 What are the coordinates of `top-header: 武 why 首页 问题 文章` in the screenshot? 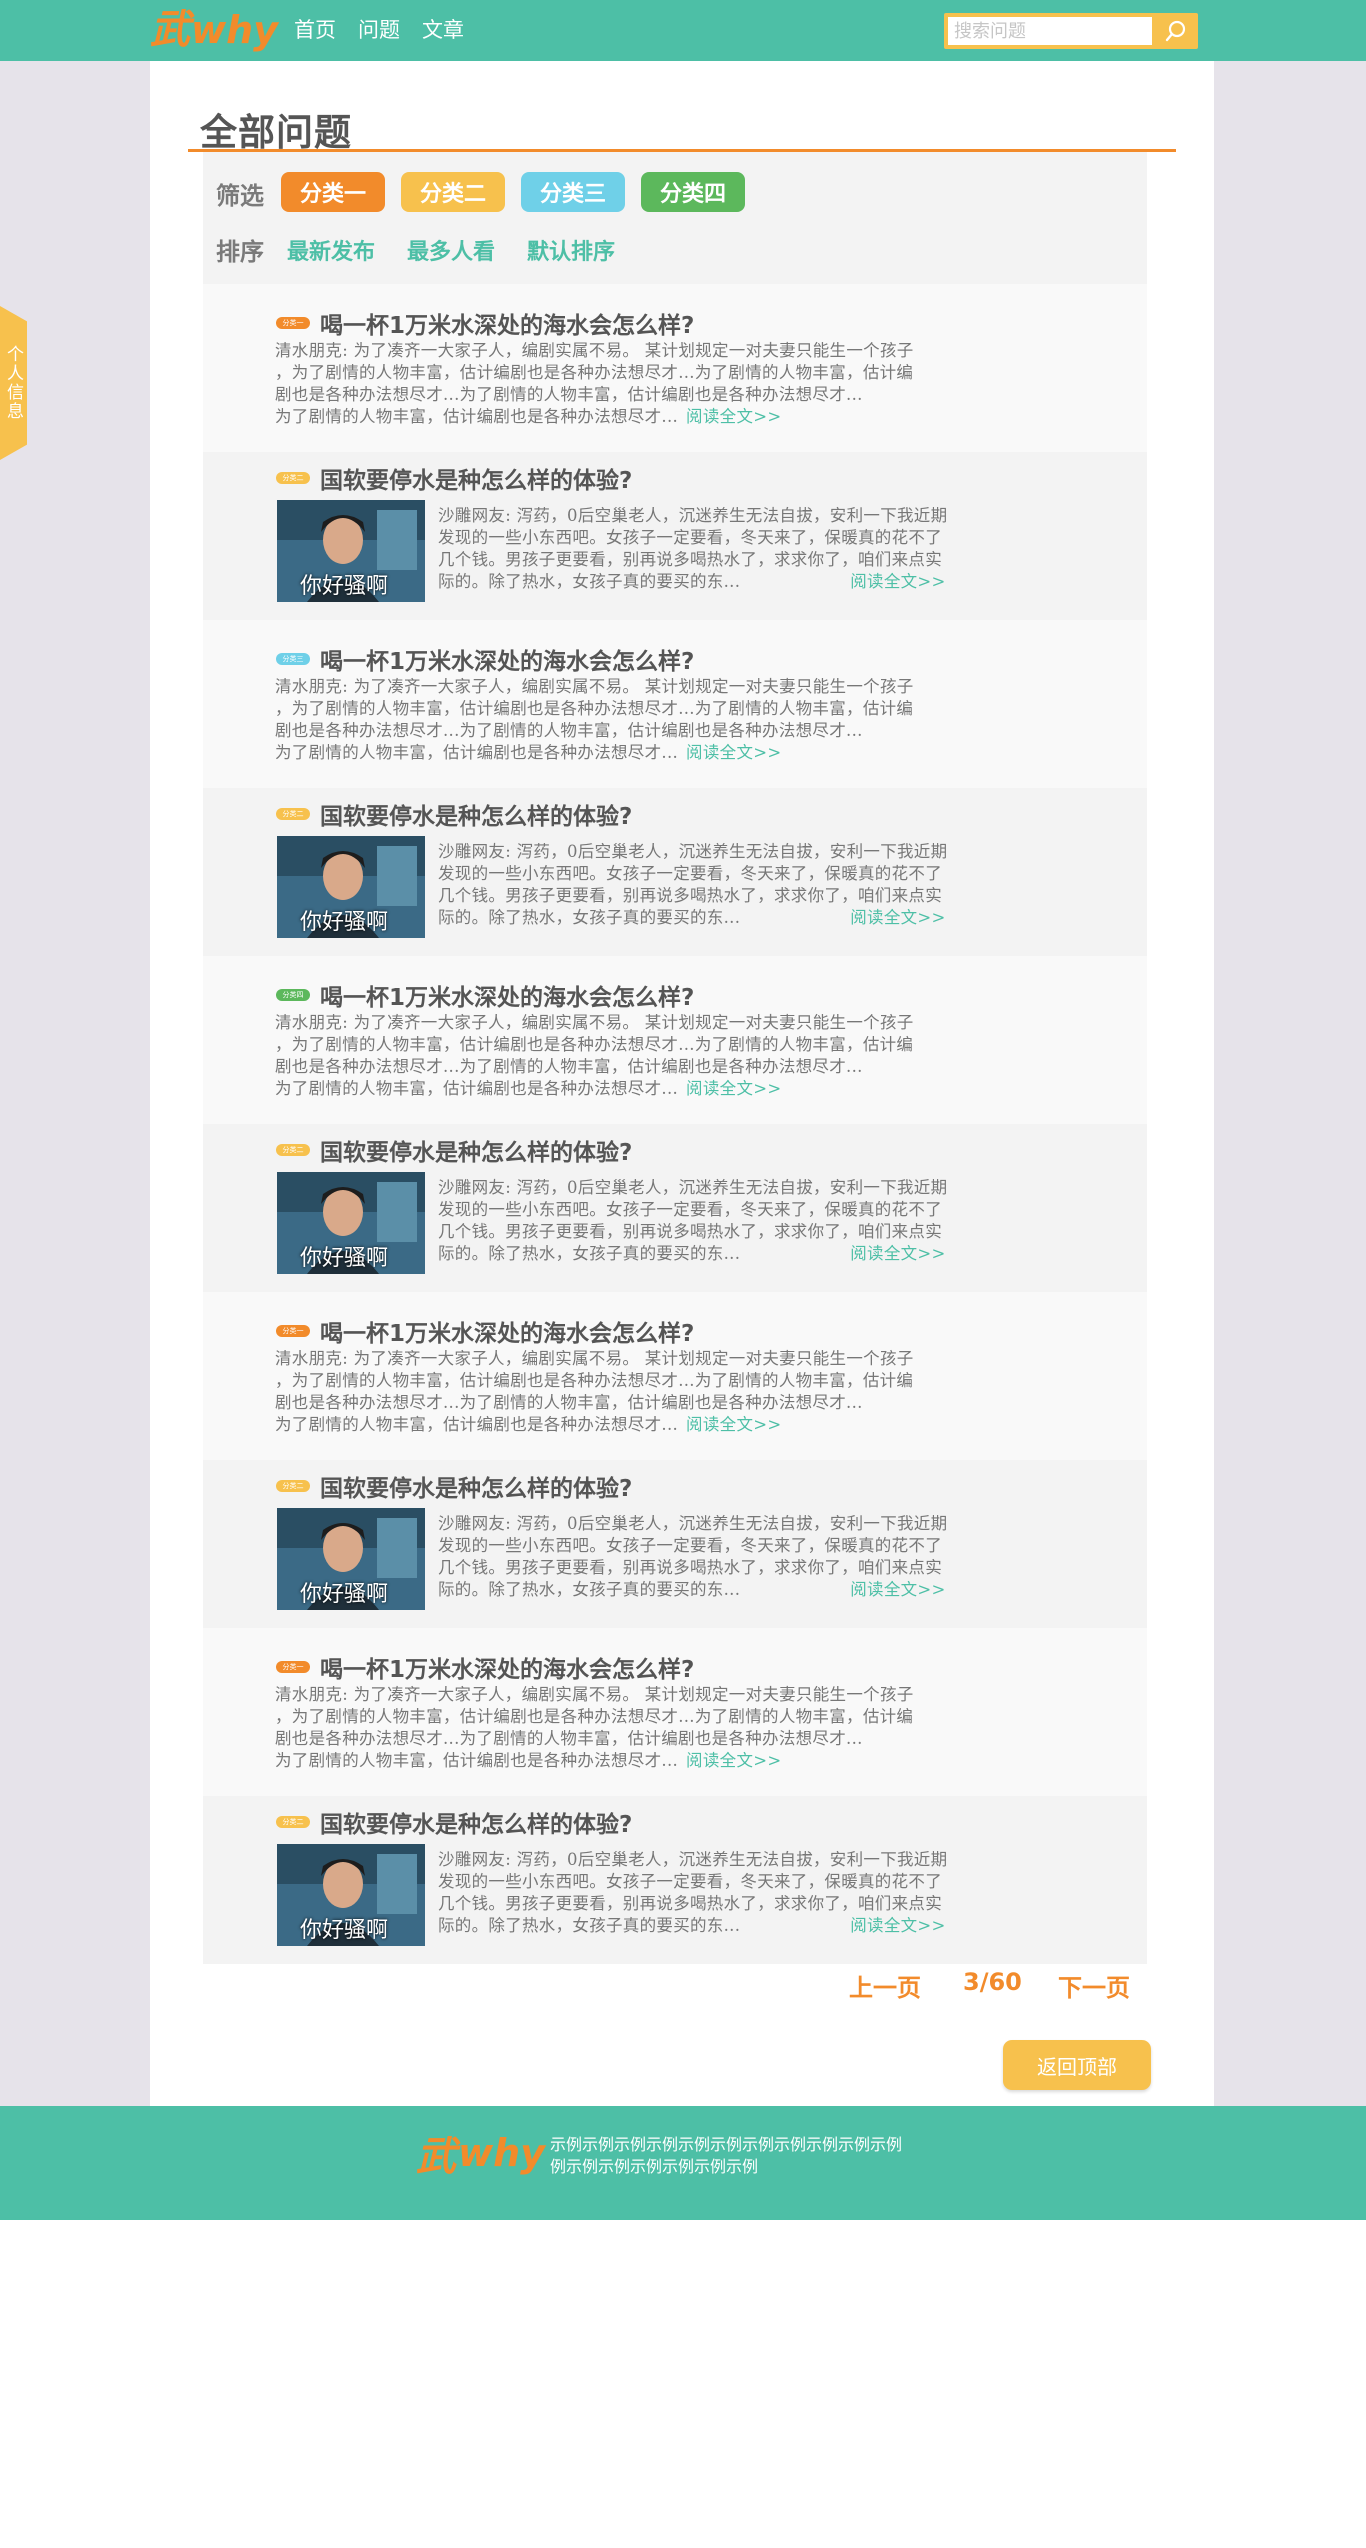 It's located at (683, 30).